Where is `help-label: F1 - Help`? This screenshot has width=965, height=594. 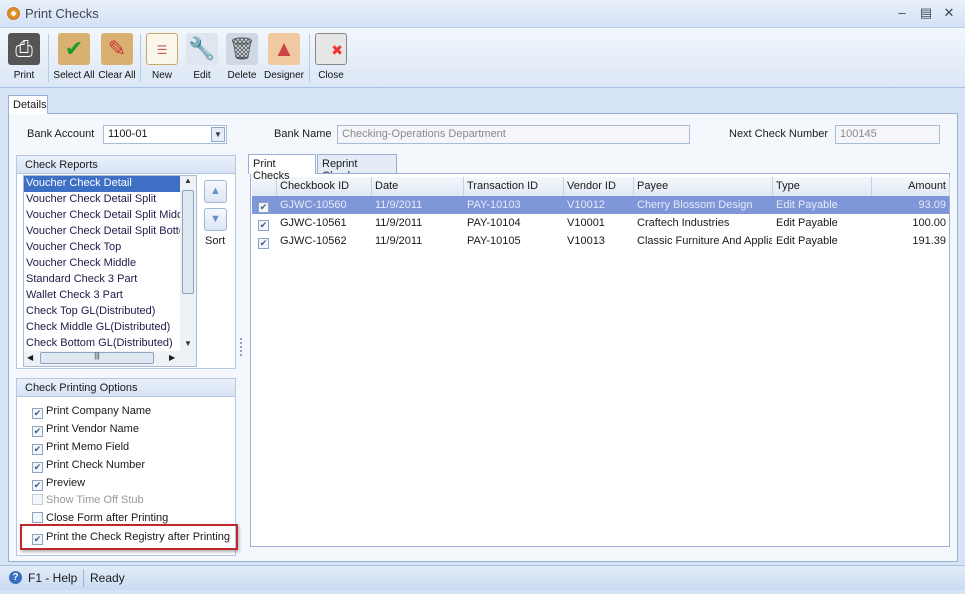
help-label: F1 - Help is located at coordinates (52, 578).